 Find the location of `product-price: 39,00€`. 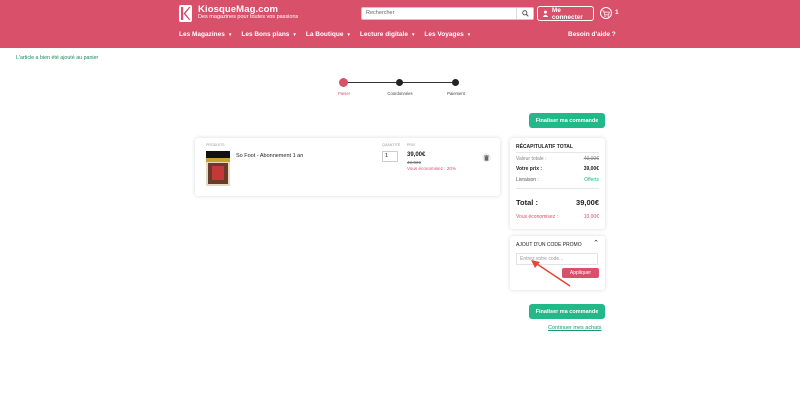

product-price: 39,00€ is located at coordinates (416, 155).